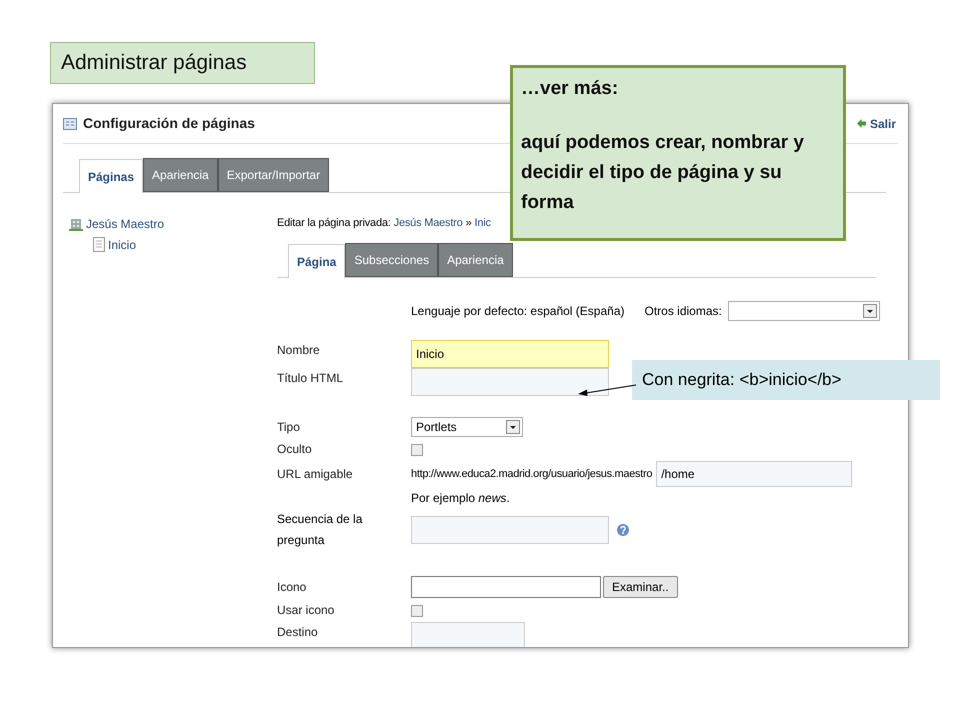 This screenshot has height=720, width=960. I want to click on field-label: Oculto, so click(295, 449).